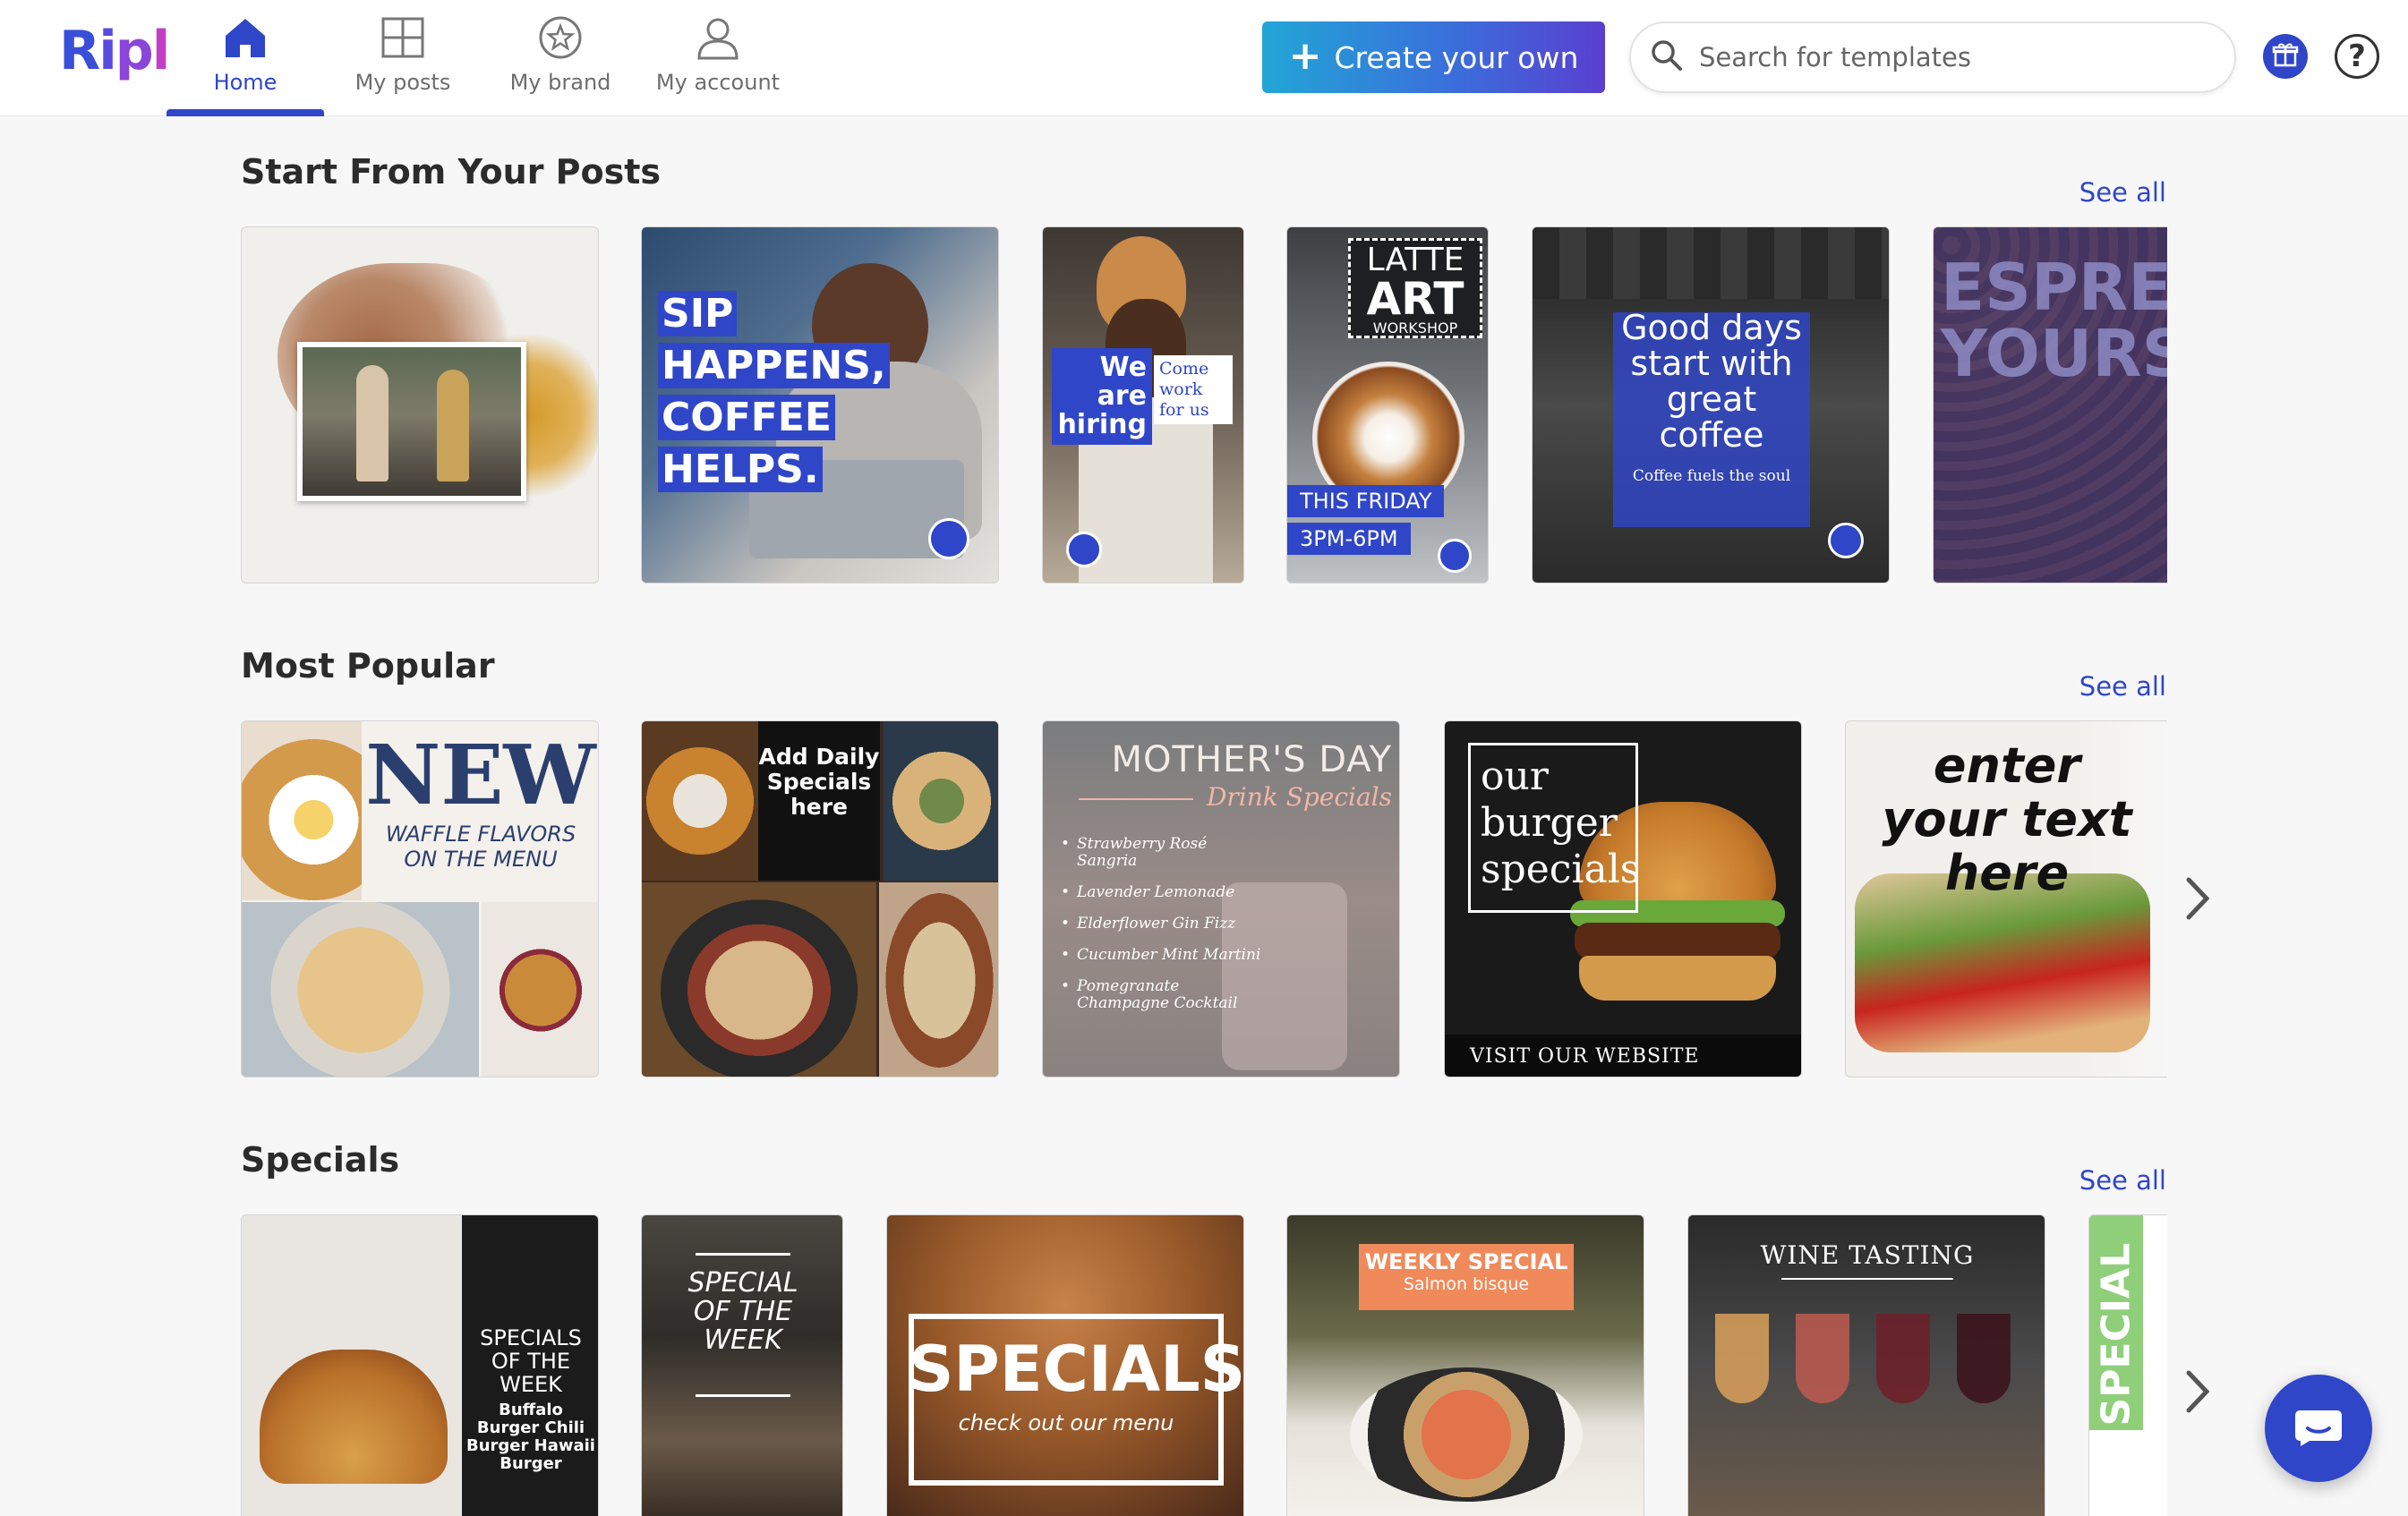  I want to click on tile-text-line: HAPPENS,, so click(774, 365).